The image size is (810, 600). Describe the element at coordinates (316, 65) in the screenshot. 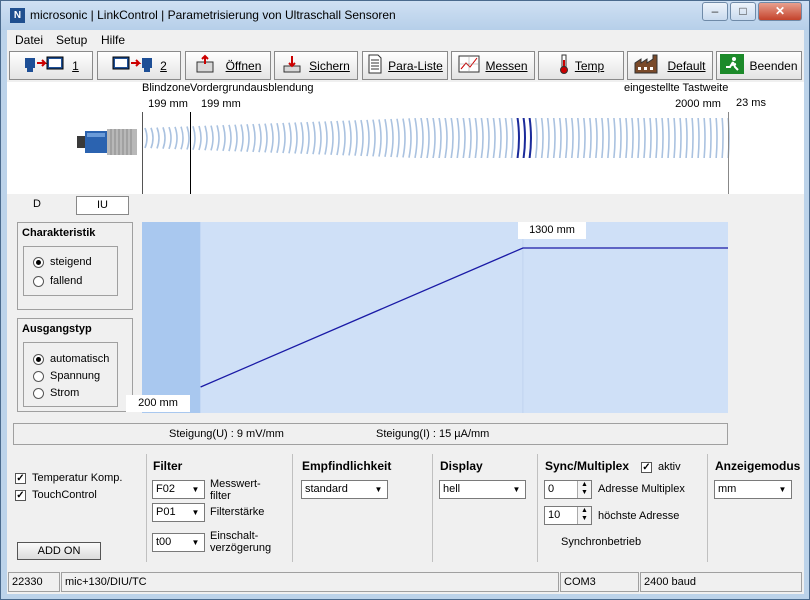

I see `save-button: Sichern` at that location.